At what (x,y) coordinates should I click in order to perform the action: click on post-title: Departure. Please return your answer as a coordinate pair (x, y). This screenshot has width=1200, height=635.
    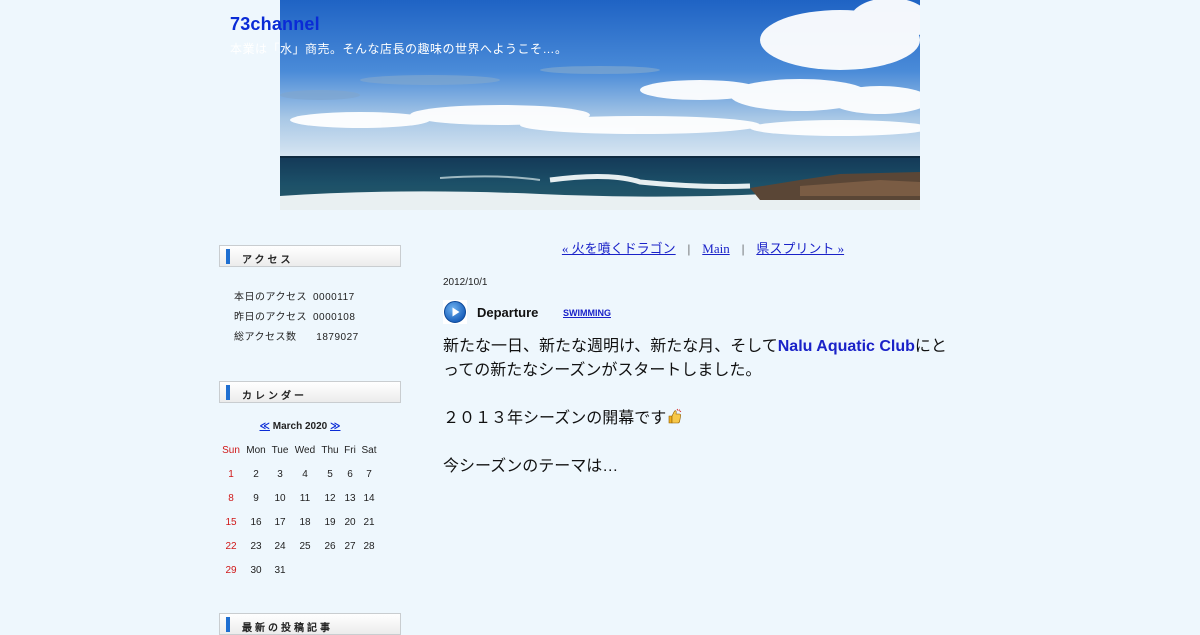
    Looking at the image, I should click on (508, 312).